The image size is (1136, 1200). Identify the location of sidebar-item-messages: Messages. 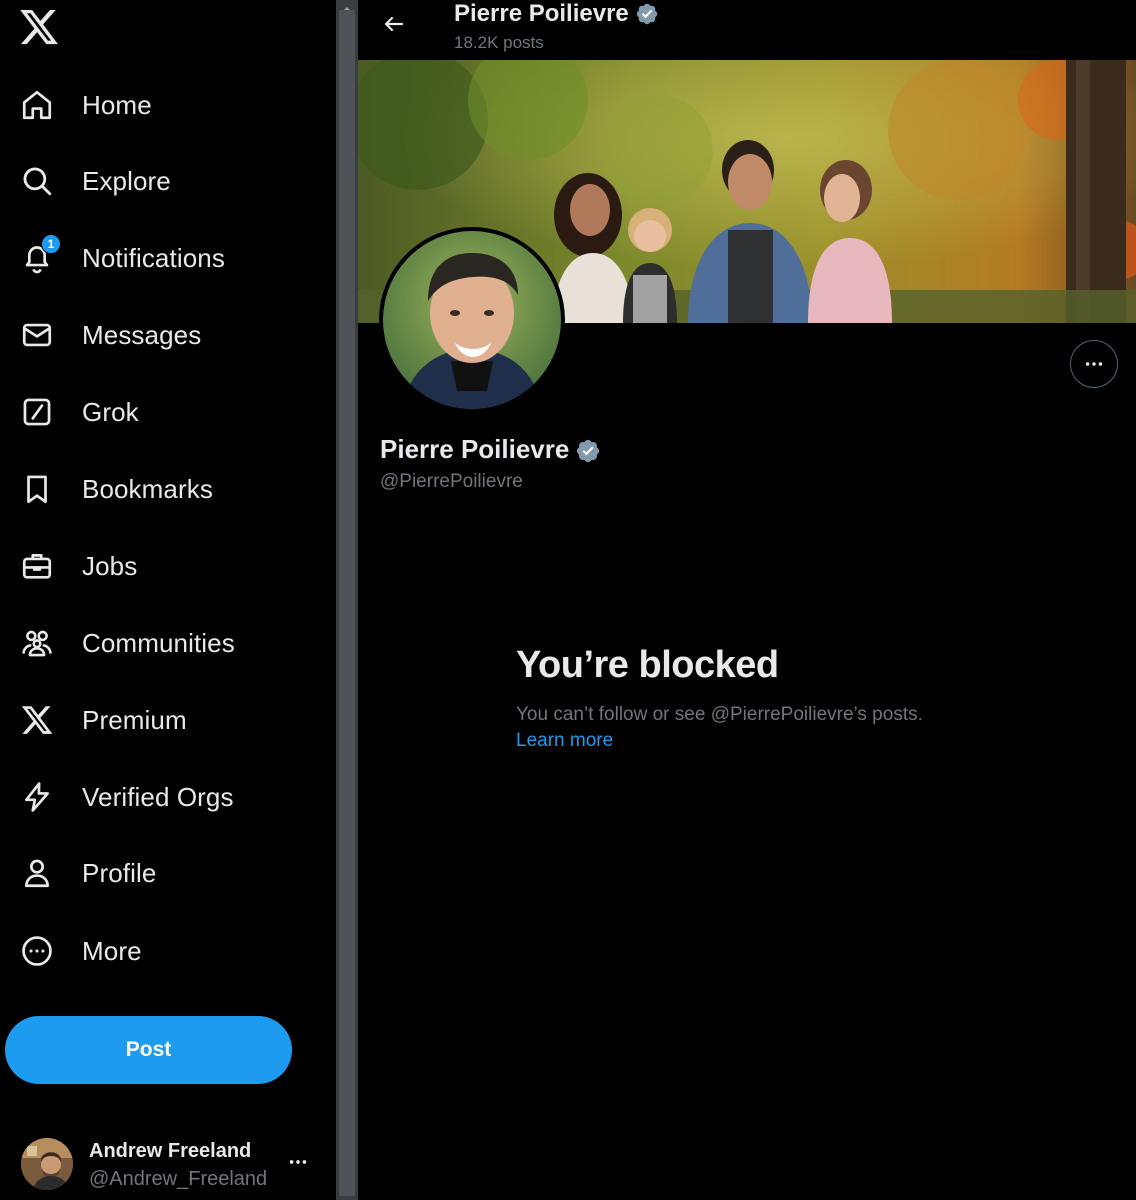
(160, 335).